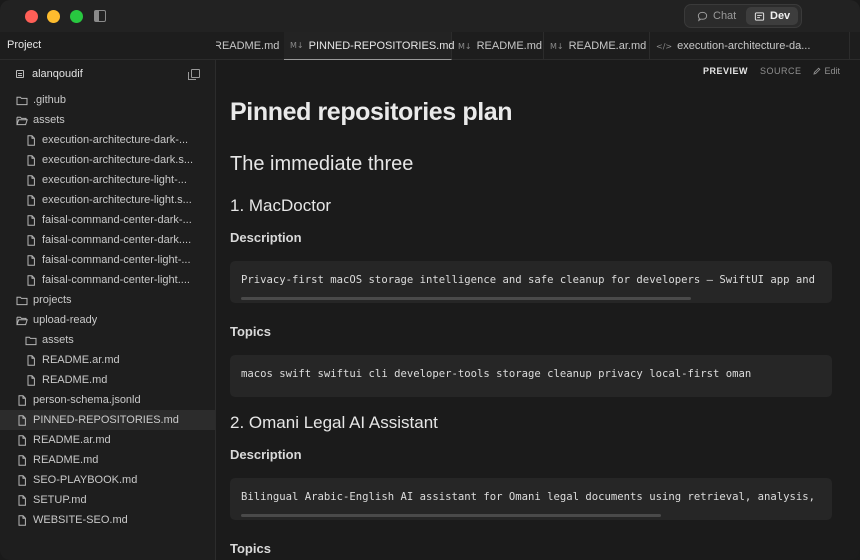 Image resolution: width=860 pixels, height=560 pixels. What do you see at coordinates (607, 46) in the screenshot?
I see `tab-label: README.ar.md` at bounding box center [607, 46].